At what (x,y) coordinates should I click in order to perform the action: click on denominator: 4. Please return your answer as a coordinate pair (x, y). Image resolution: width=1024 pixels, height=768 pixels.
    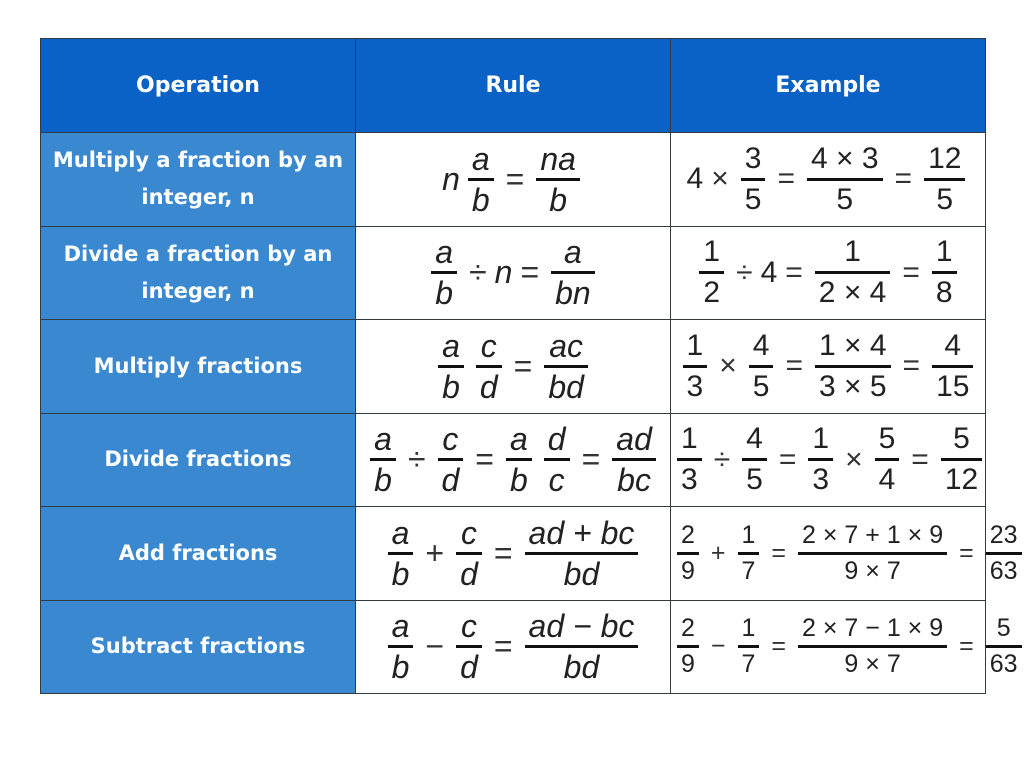
    Looking at the image, I should click on (887, 480).